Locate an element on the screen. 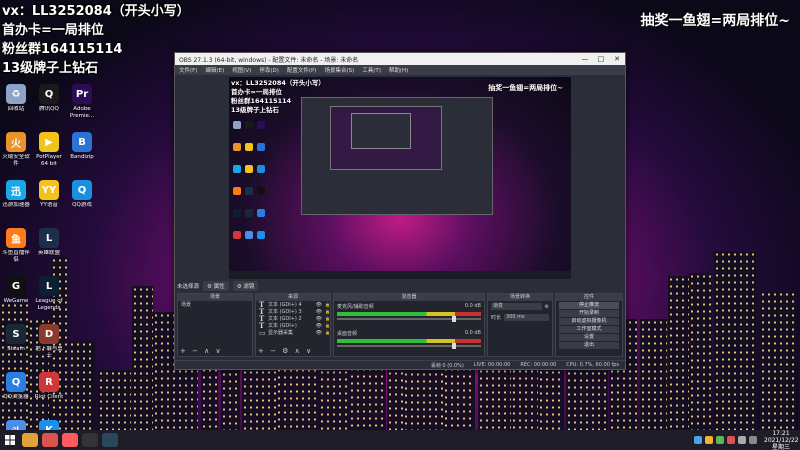  qq-browser-icon: Q is located at coordinates (16, 382).